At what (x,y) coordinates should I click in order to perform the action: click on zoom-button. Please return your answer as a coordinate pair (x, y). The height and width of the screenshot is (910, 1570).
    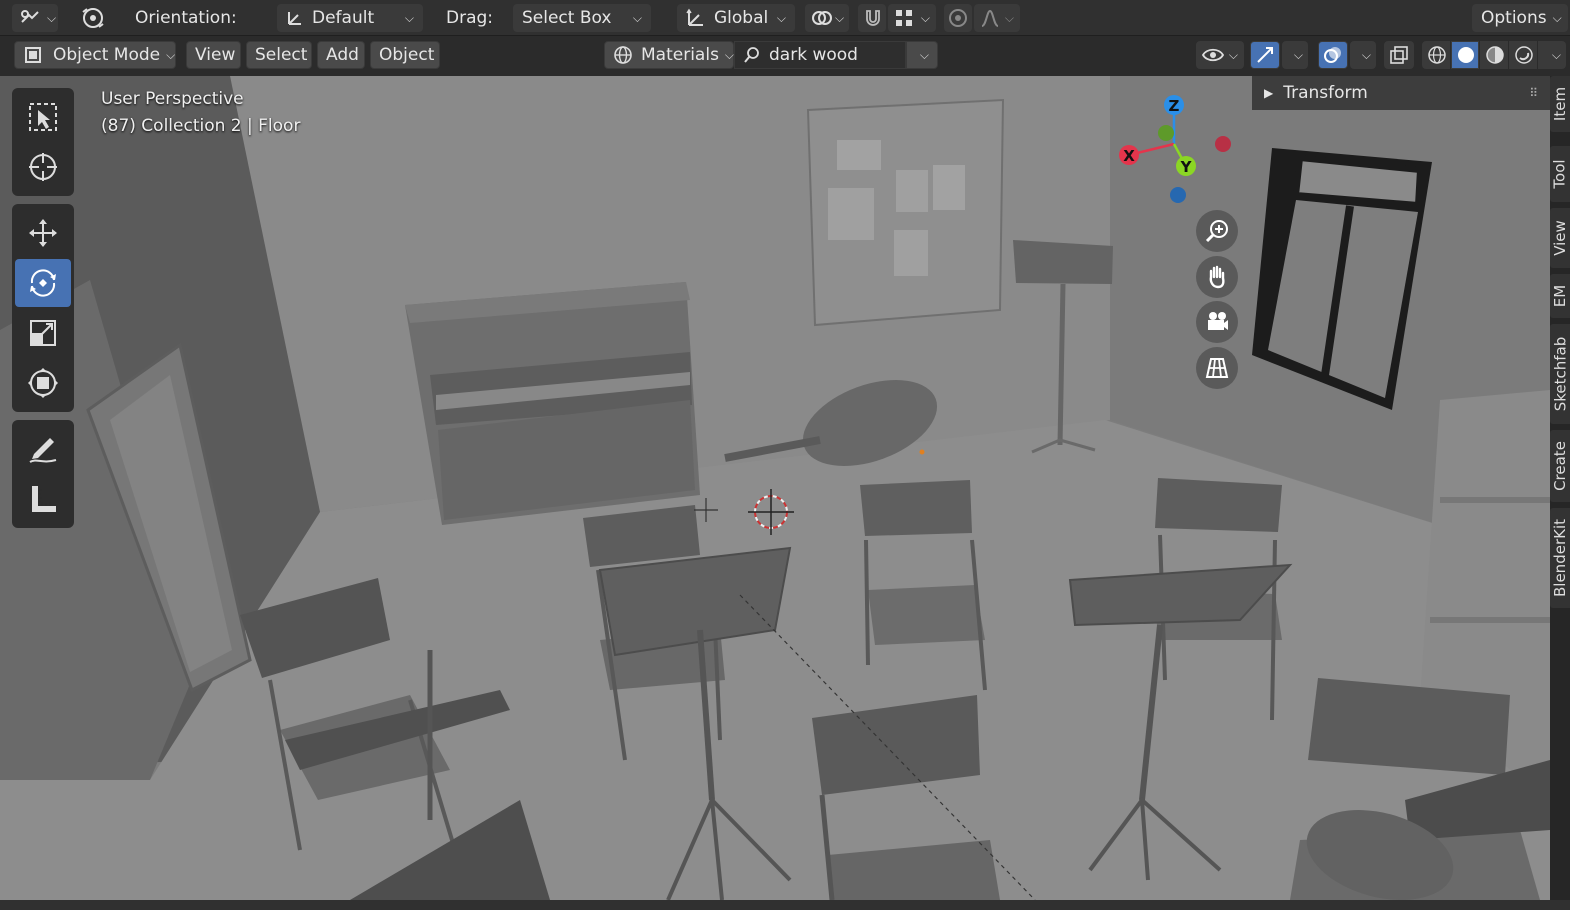
    Looking at the image, I should click on (1217, 231).